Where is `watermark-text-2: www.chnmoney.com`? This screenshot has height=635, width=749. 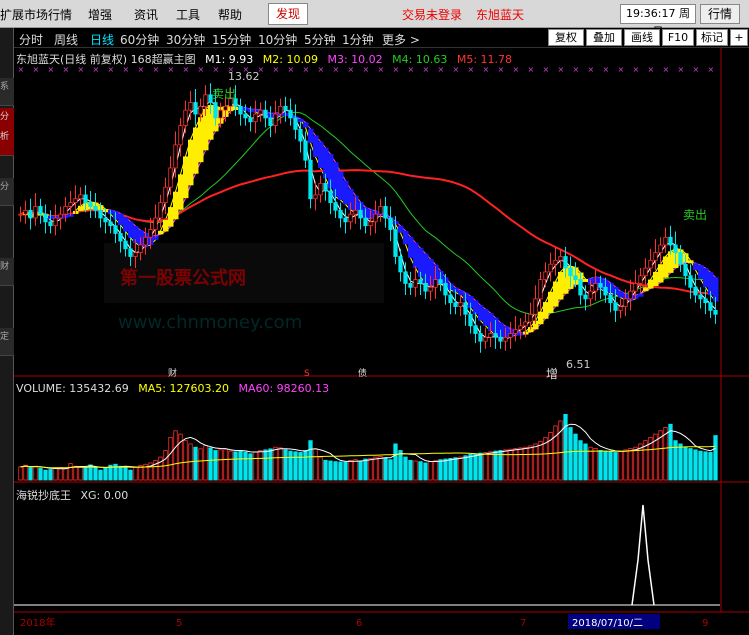 watermark-text-2: www.chnmoney.com is located at coordinates (210, 322).